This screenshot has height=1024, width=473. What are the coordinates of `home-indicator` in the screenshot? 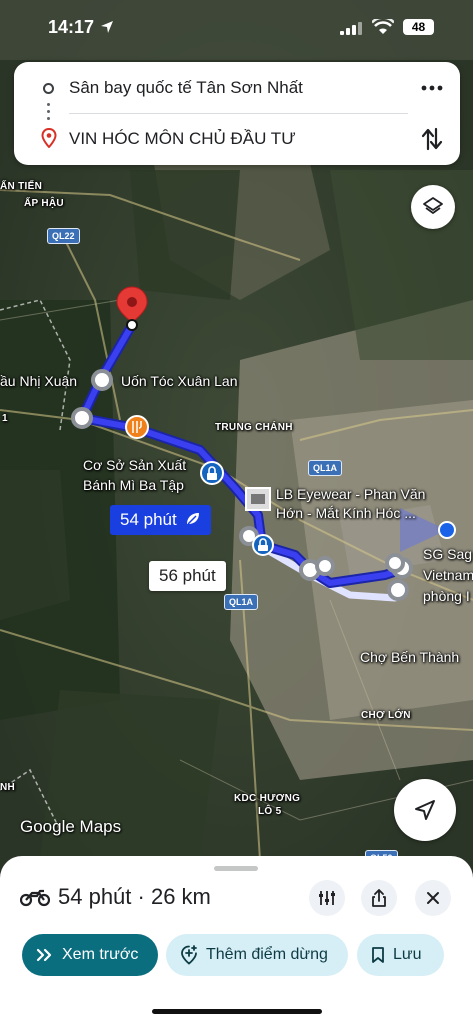 It's located at (237, 1011).